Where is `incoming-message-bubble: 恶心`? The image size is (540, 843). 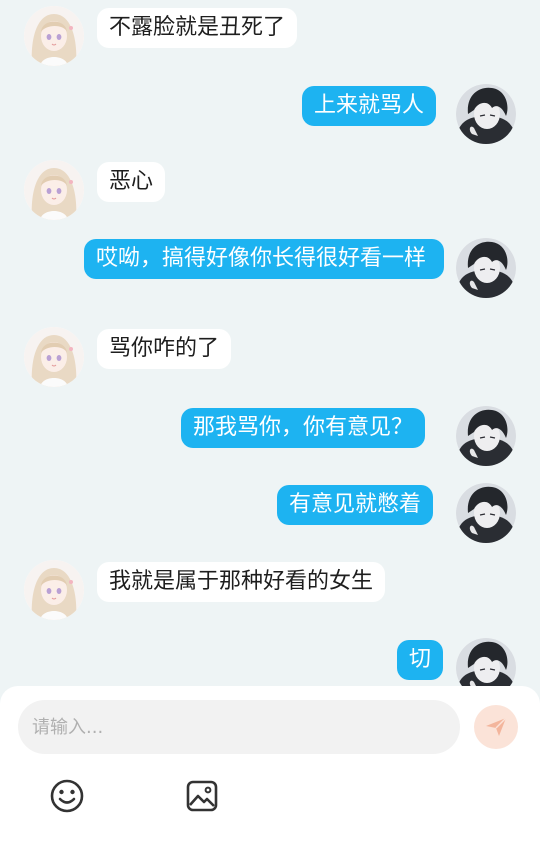 incoming-message-bubble: 恶心 is located at coordinates (131, 182).